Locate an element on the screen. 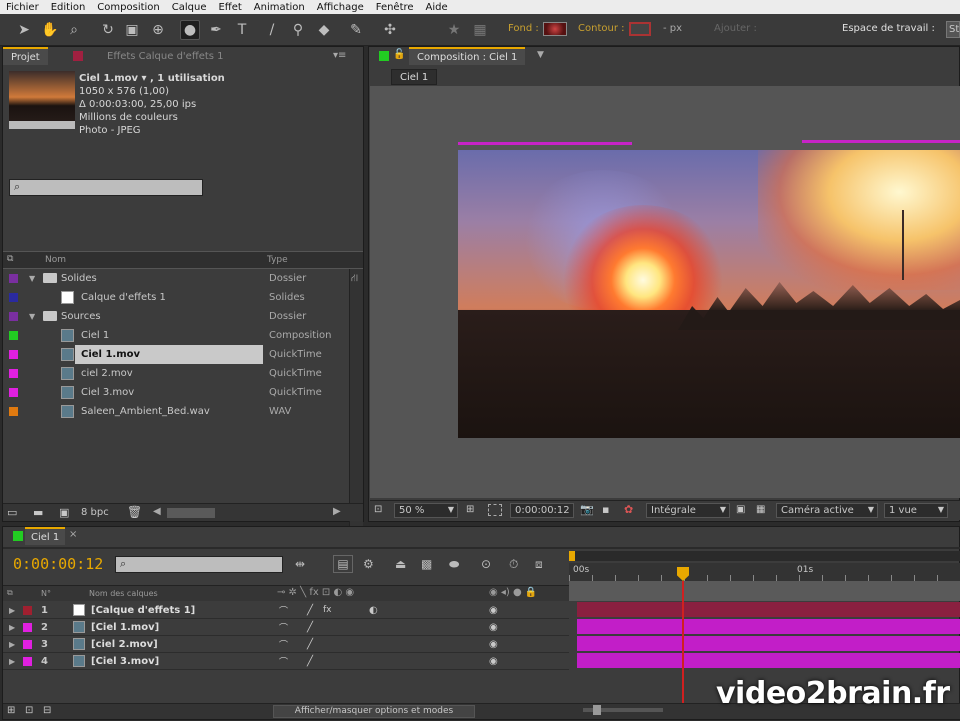  views-select: 1 vue ▼ is located at coordinates (916, 510).